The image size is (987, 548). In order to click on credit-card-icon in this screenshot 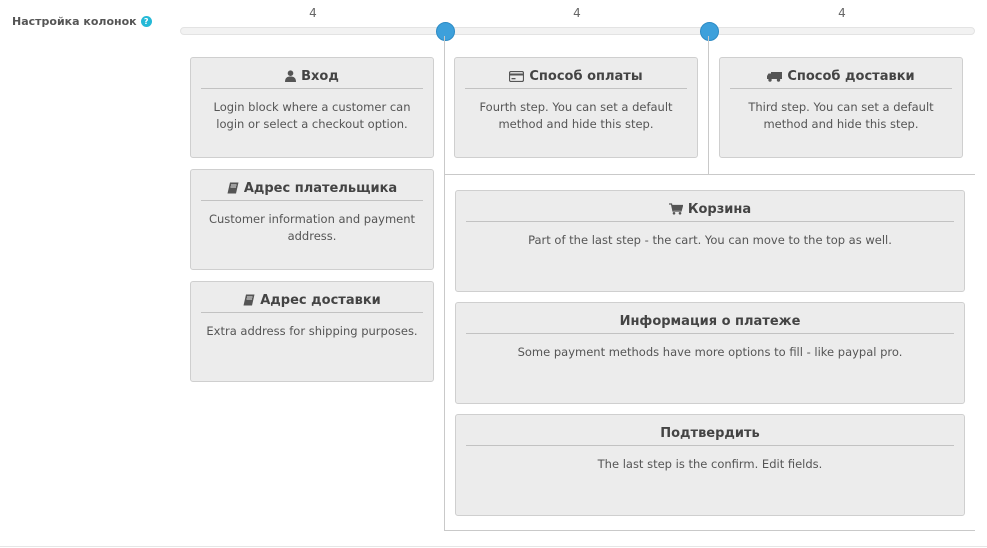, I will do `click(517, 76)`.